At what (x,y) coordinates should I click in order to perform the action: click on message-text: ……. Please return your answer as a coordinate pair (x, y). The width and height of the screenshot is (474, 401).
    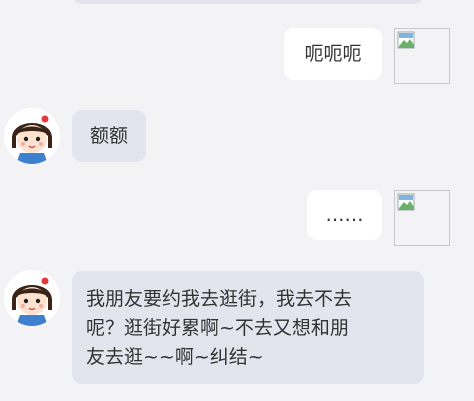
    Looking at the image, I should click on (344, 215).